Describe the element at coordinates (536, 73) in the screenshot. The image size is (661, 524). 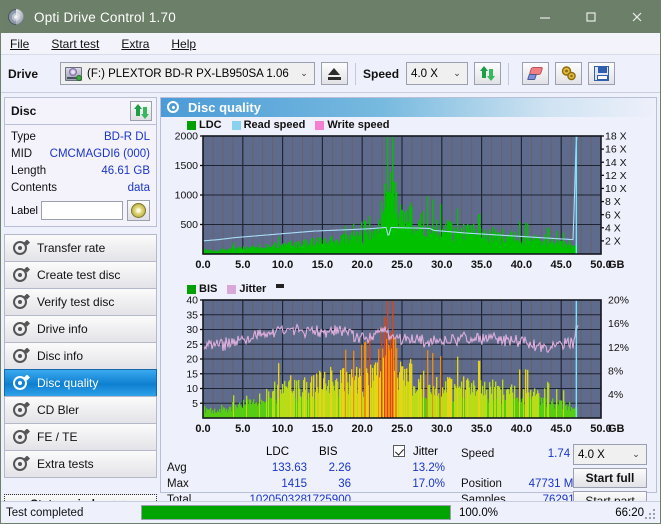
I see `erase-button` at that location.